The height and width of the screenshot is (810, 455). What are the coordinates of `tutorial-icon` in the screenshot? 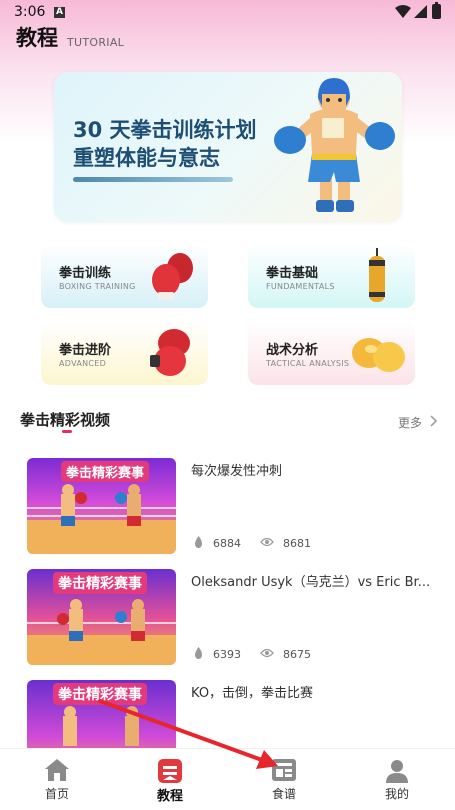 It's located at (170, 771).